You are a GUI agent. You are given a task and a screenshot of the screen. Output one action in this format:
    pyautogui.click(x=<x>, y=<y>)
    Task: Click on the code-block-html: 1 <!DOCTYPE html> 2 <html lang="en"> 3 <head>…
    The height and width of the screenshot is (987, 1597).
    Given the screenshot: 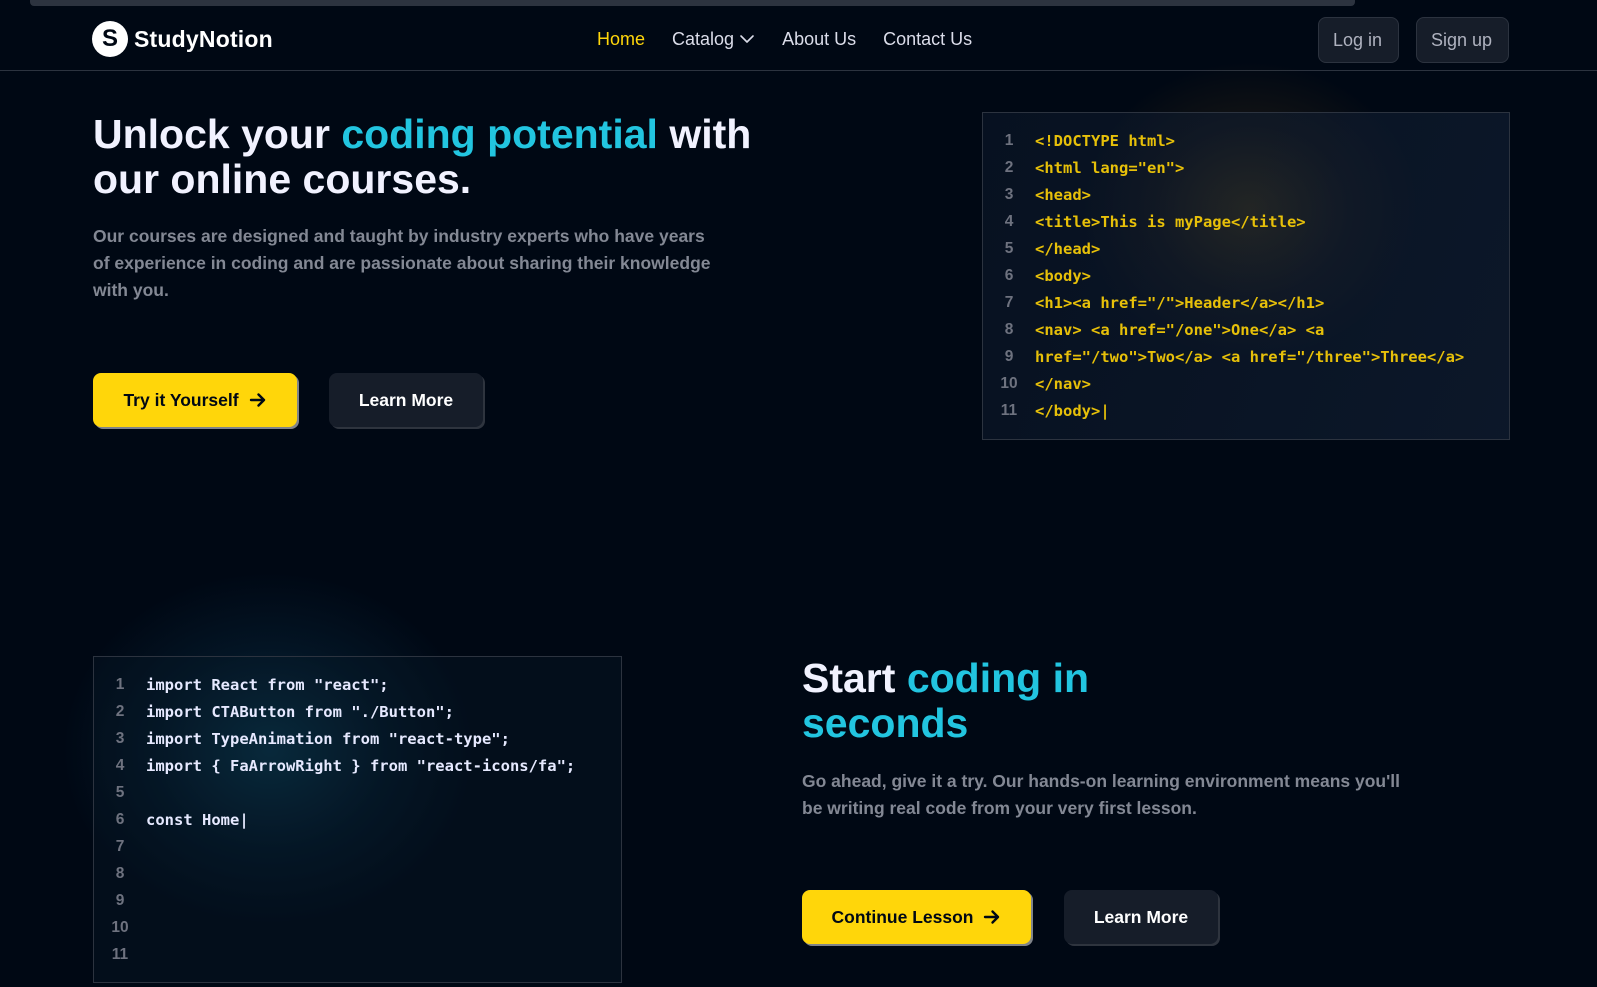 What is the action you would take?
    pyautogui.click(x=1246, y=276)
    